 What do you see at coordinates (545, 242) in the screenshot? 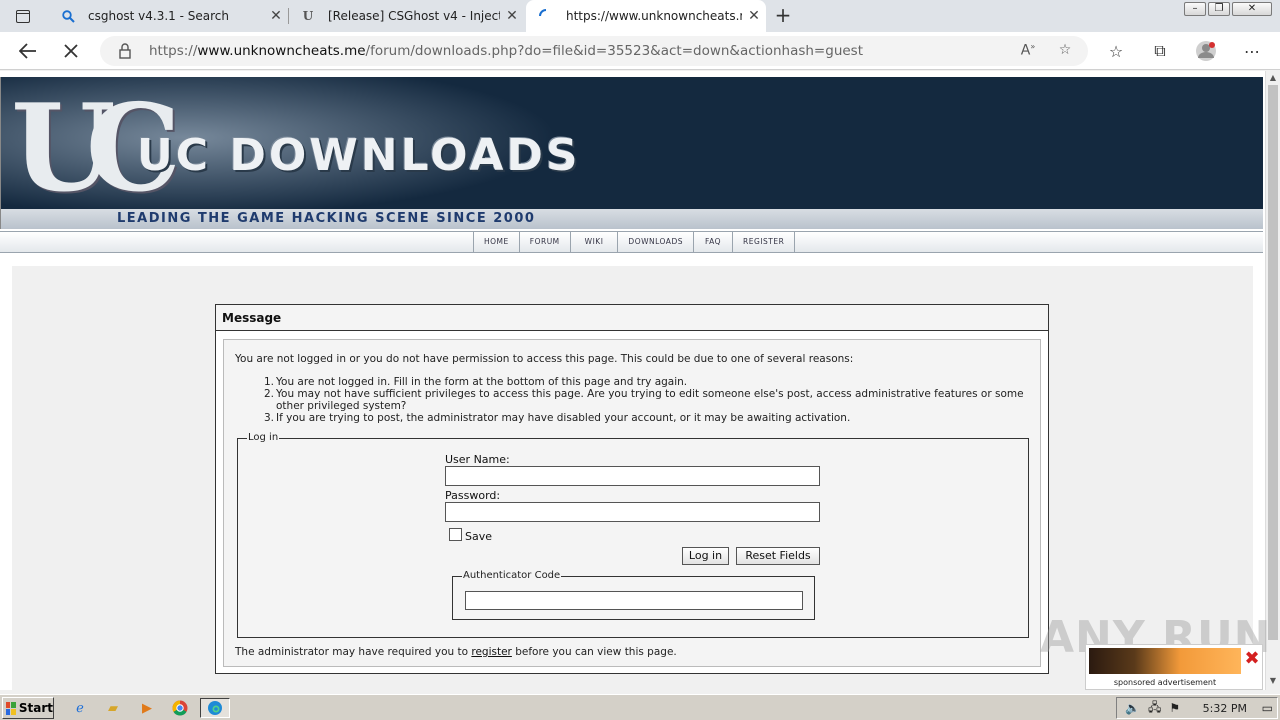
I see `nav-forum: FORUM` at bounding box center [545, 242].